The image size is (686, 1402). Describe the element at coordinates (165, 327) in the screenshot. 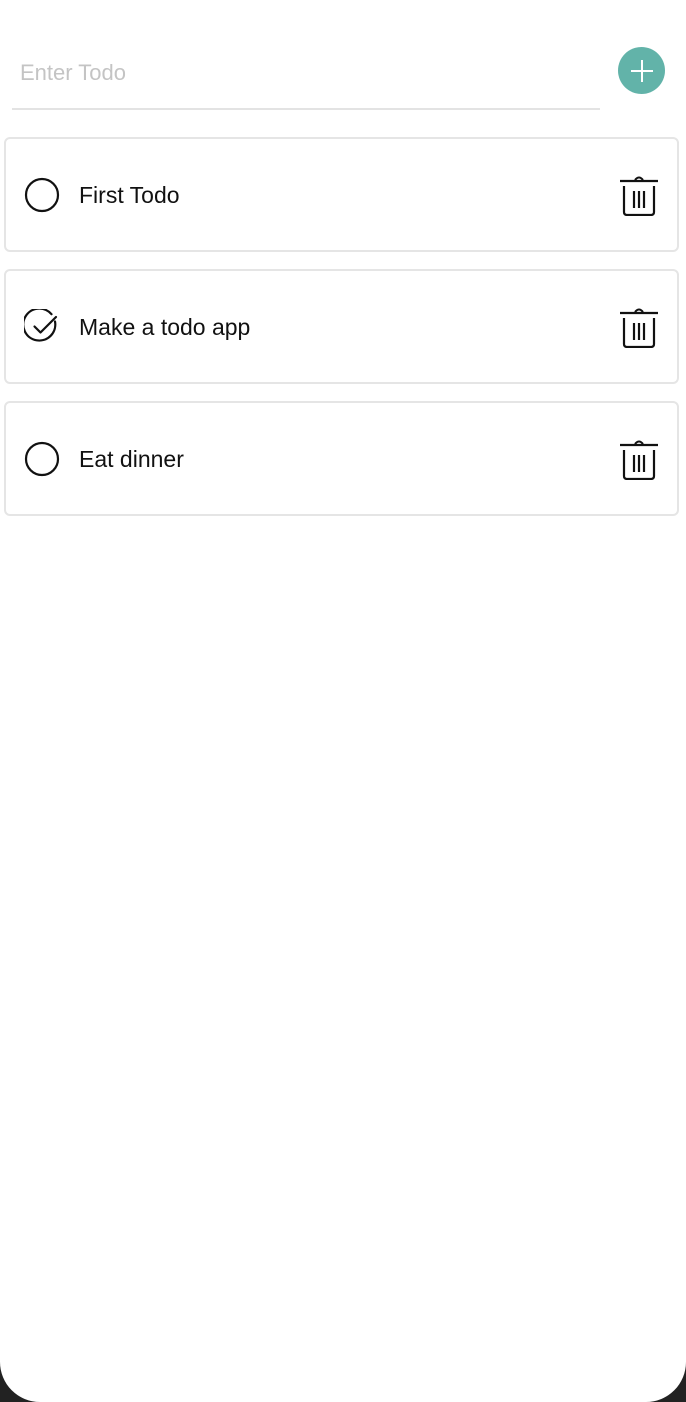

I see `todo-label: Make a todo app` at that location.